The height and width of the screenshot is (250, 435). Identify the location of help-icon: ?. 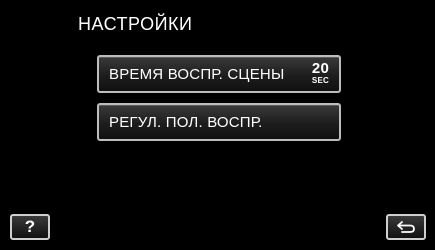
(30, 226).